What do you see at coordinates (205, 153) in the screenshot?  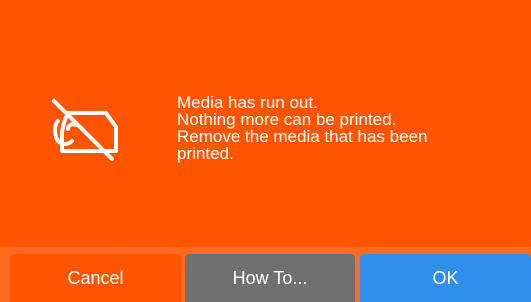 I see `message-line: printed.` at bounding box center [205, 153].